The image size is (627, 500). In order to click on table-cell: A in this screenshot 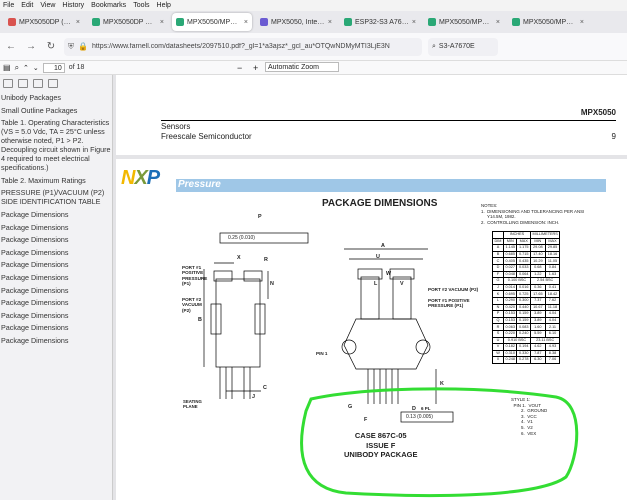, I will do `click(498, 248)`.